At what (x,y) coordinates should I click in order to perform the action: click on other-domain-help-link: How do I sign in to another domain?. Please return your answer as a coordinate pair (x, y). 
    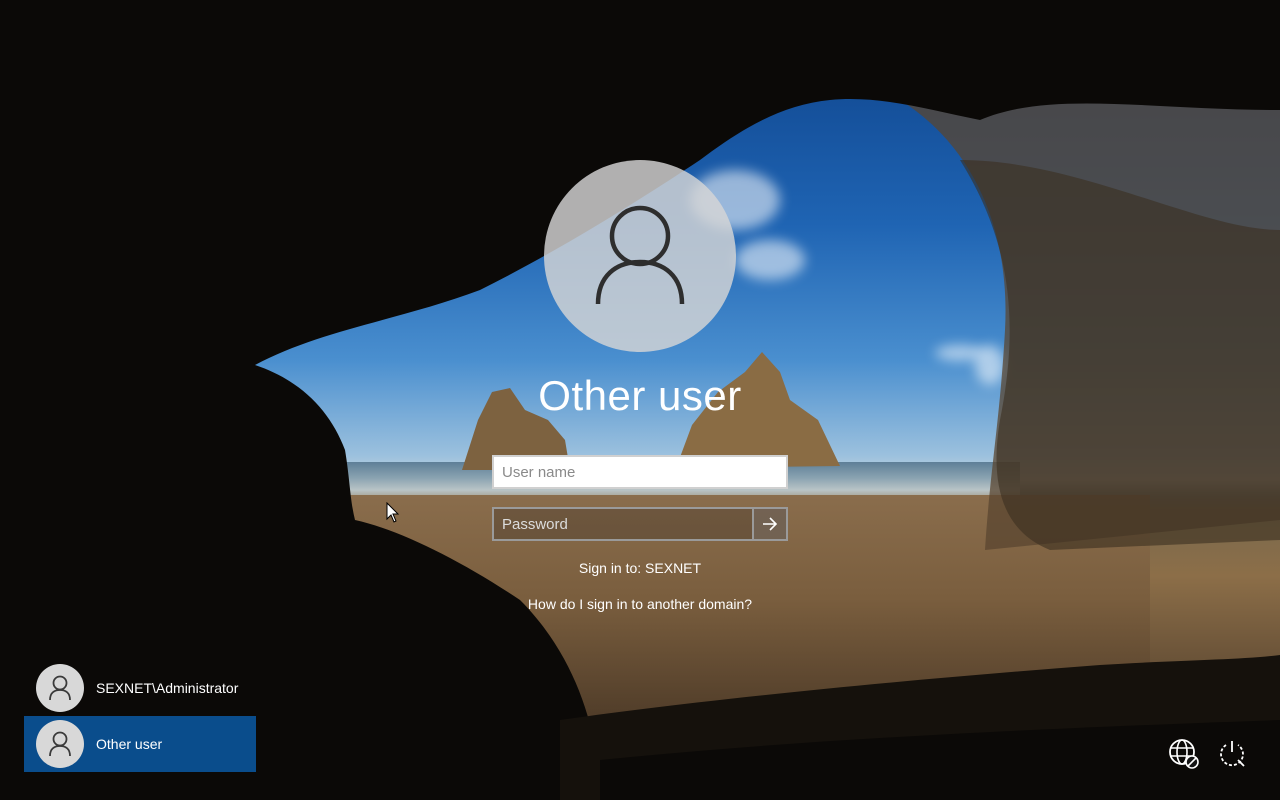
    Looking at the image, I should click on (640, 604).